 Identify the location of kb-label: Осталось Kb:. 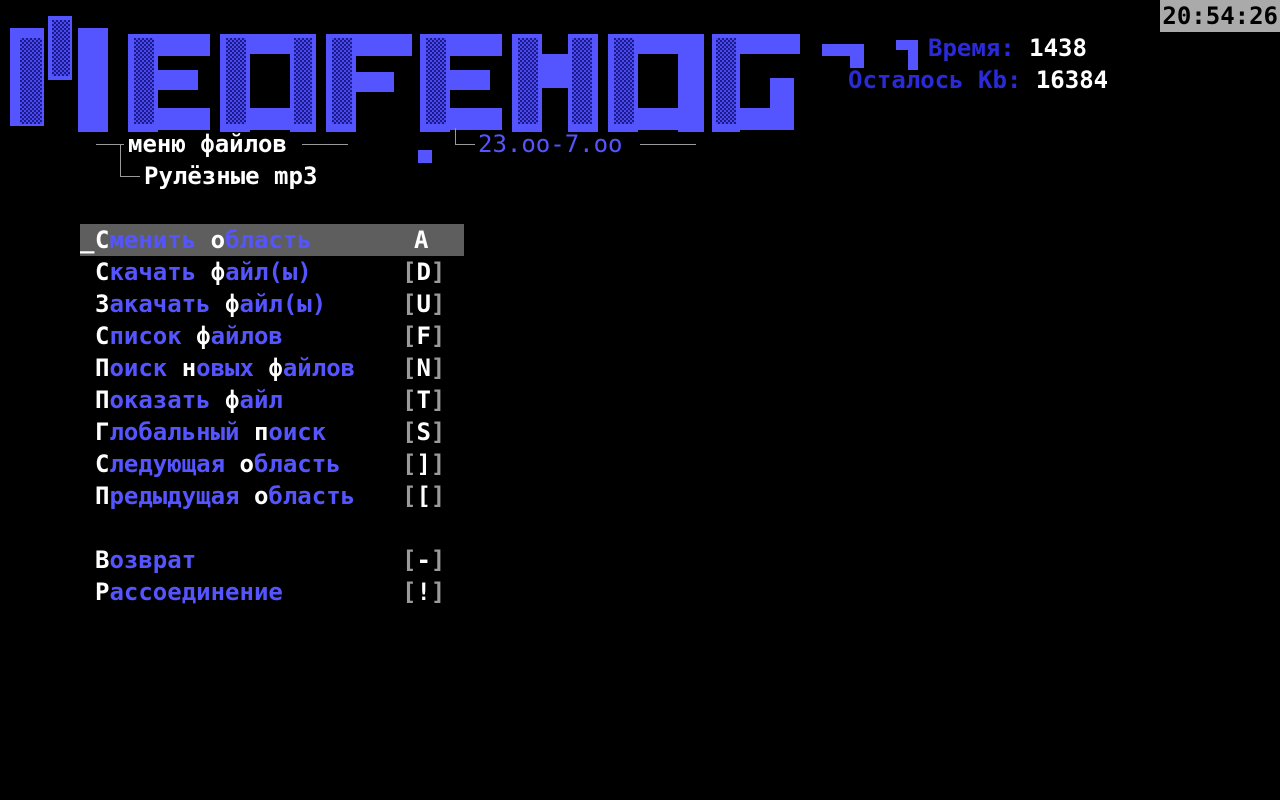
(935, 80).